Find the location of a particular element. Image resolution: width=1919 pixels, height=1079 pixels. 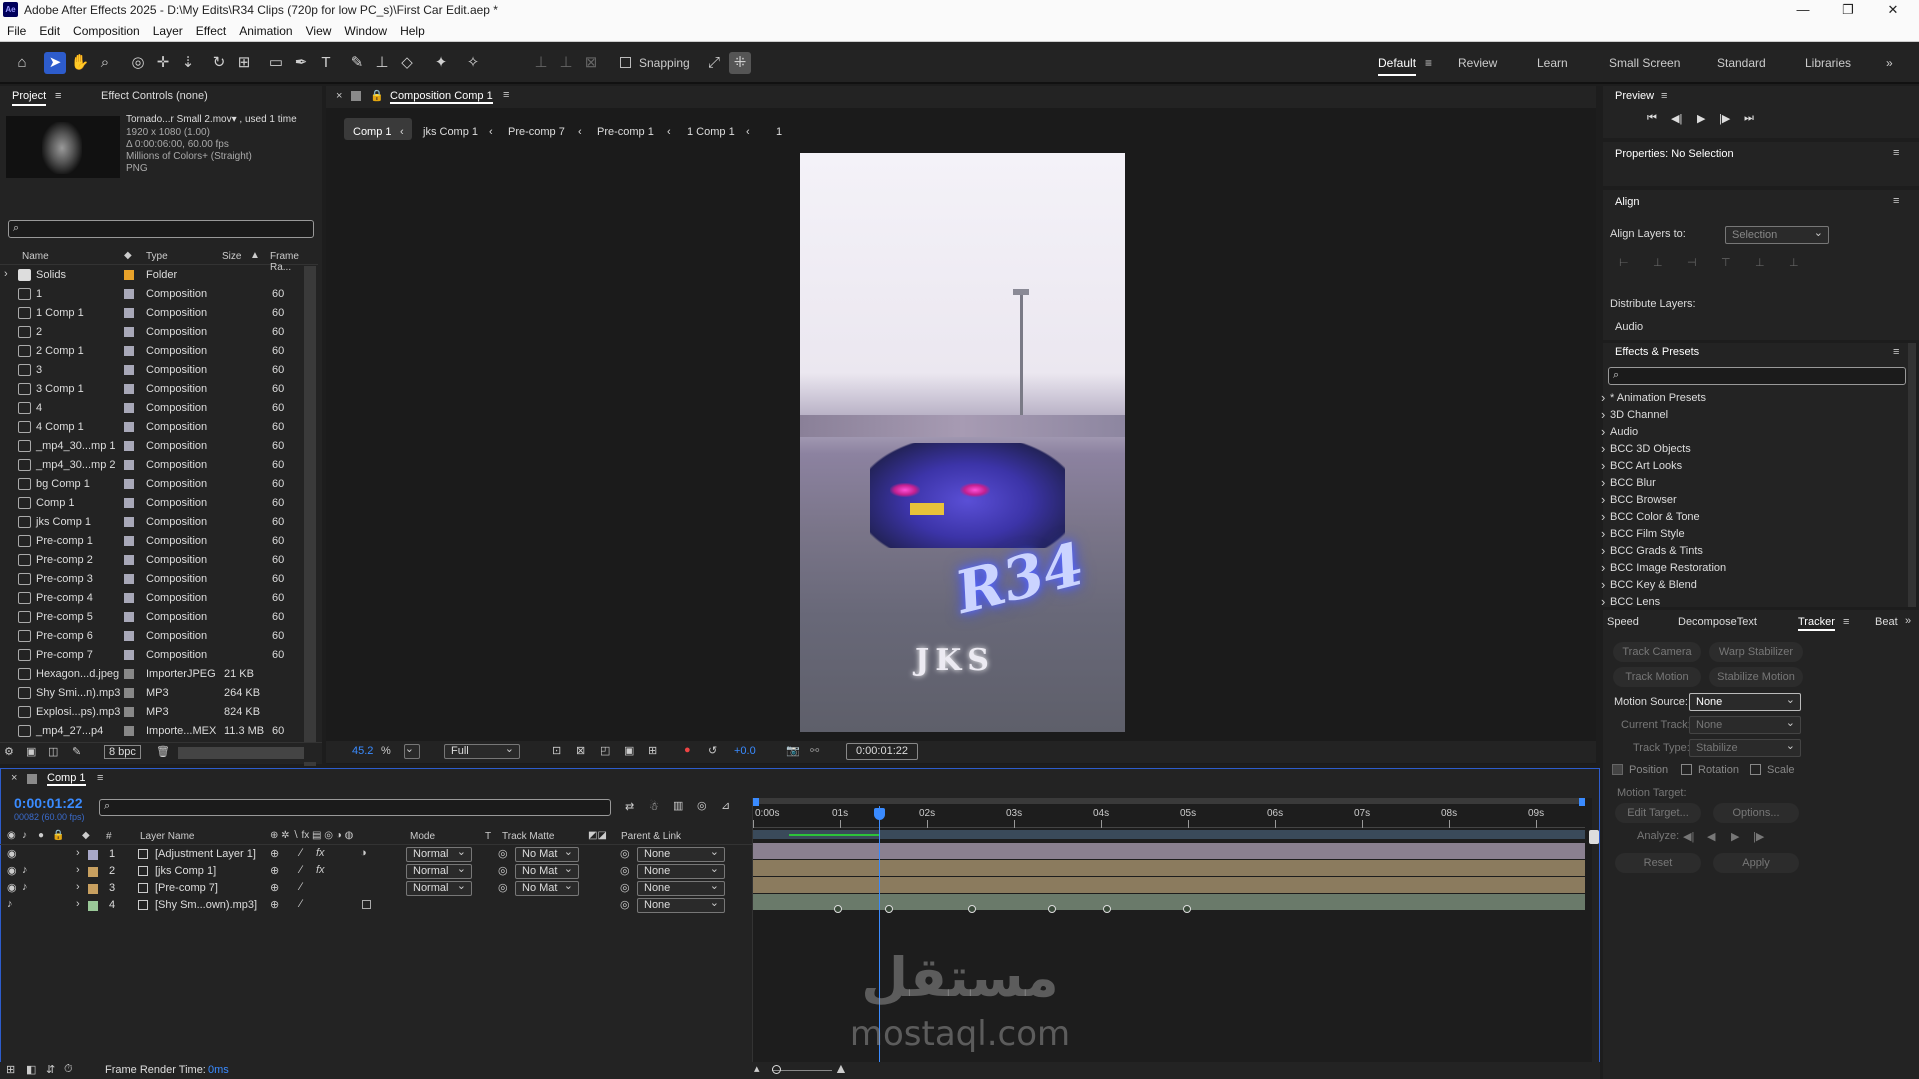

project-scrollbar is located at coordinates (310, 516).